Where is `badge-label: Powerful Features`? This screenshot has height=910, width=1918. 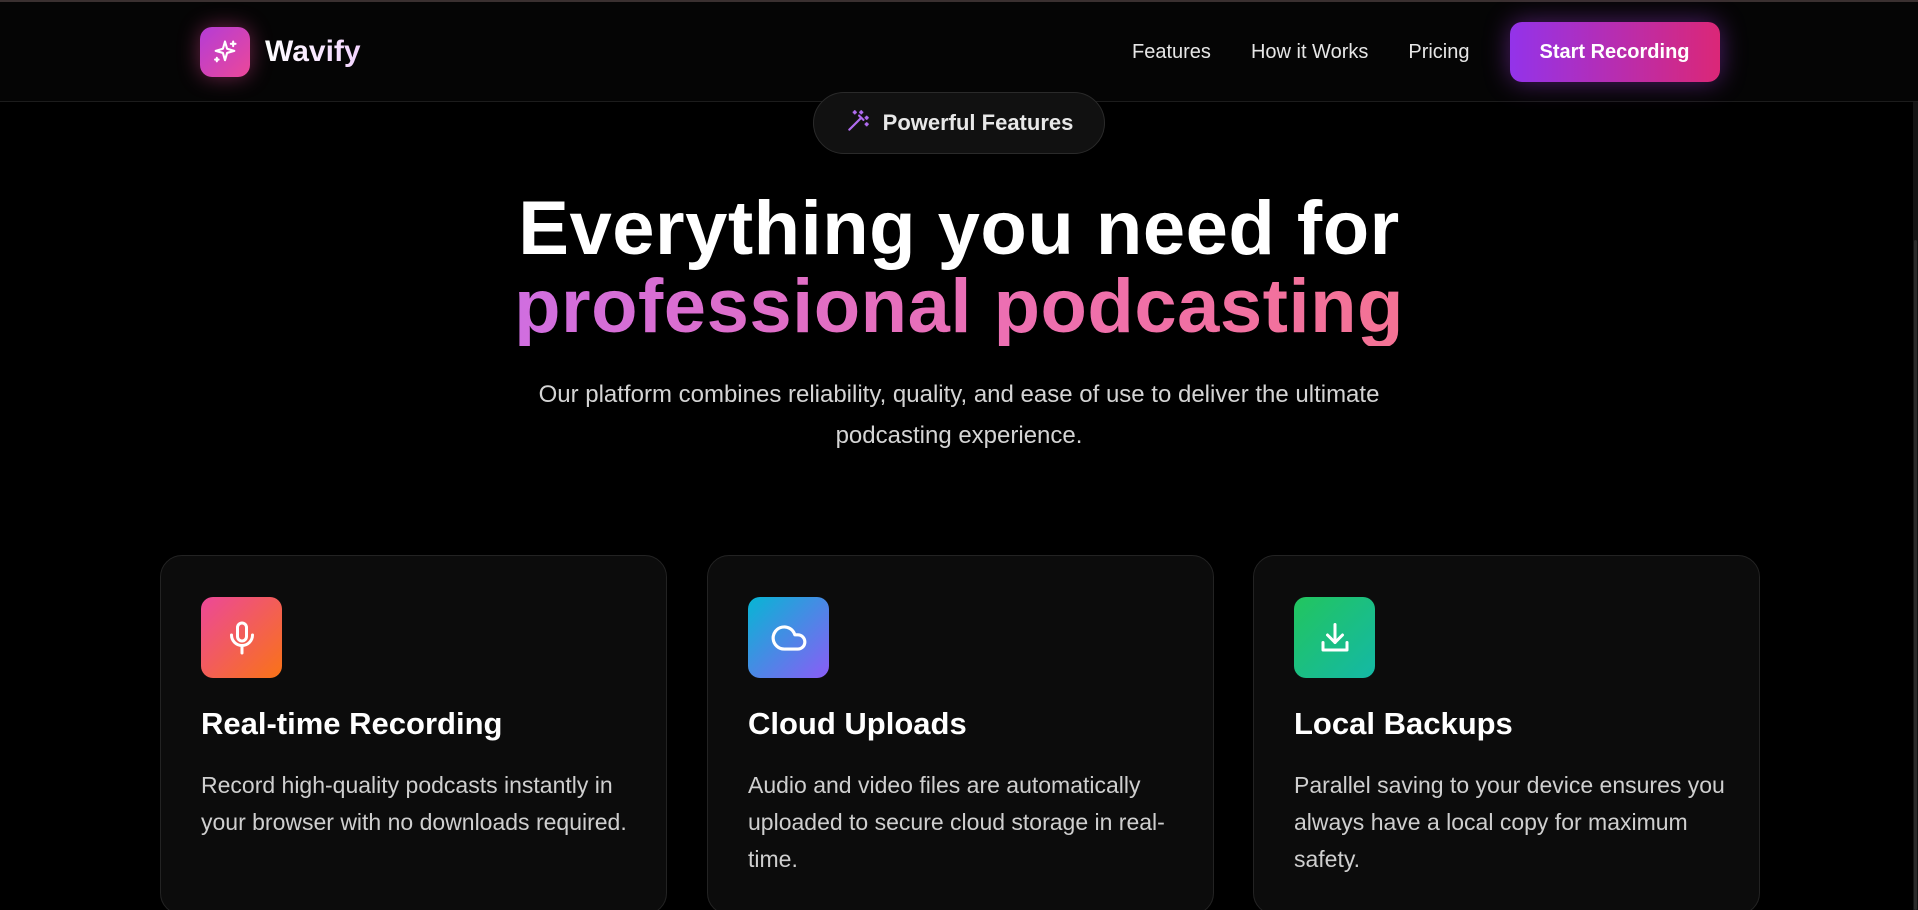
badge-label: Powerful Features is located at coordinates (978, 122).